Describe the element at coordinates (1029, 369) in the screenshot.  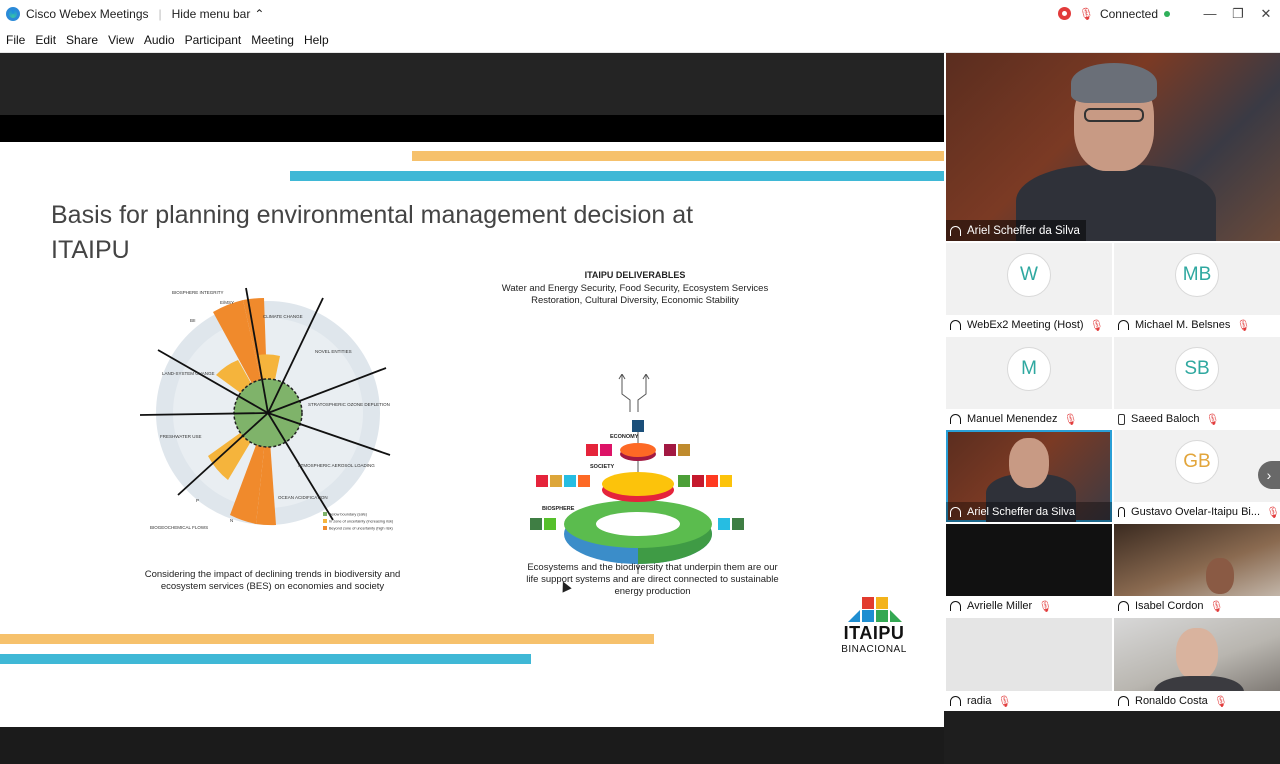
I see `participant-avatar: M` at that location.